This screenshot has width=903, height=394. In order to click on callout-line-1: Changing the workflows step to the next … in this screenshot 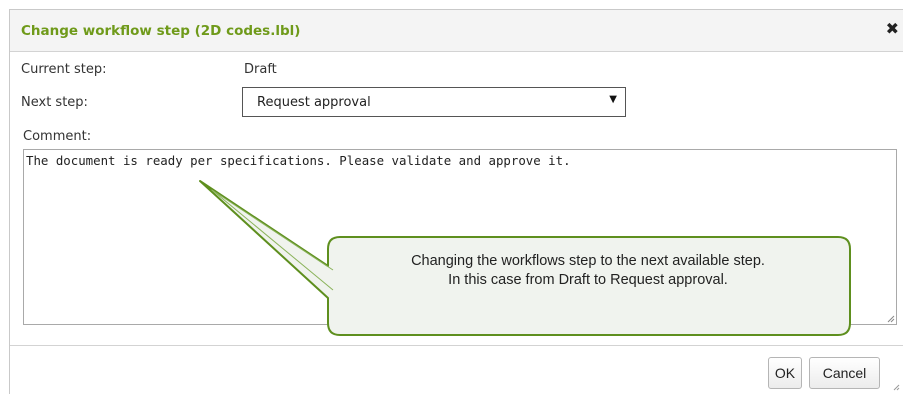, I will do `click(588, 261)`.